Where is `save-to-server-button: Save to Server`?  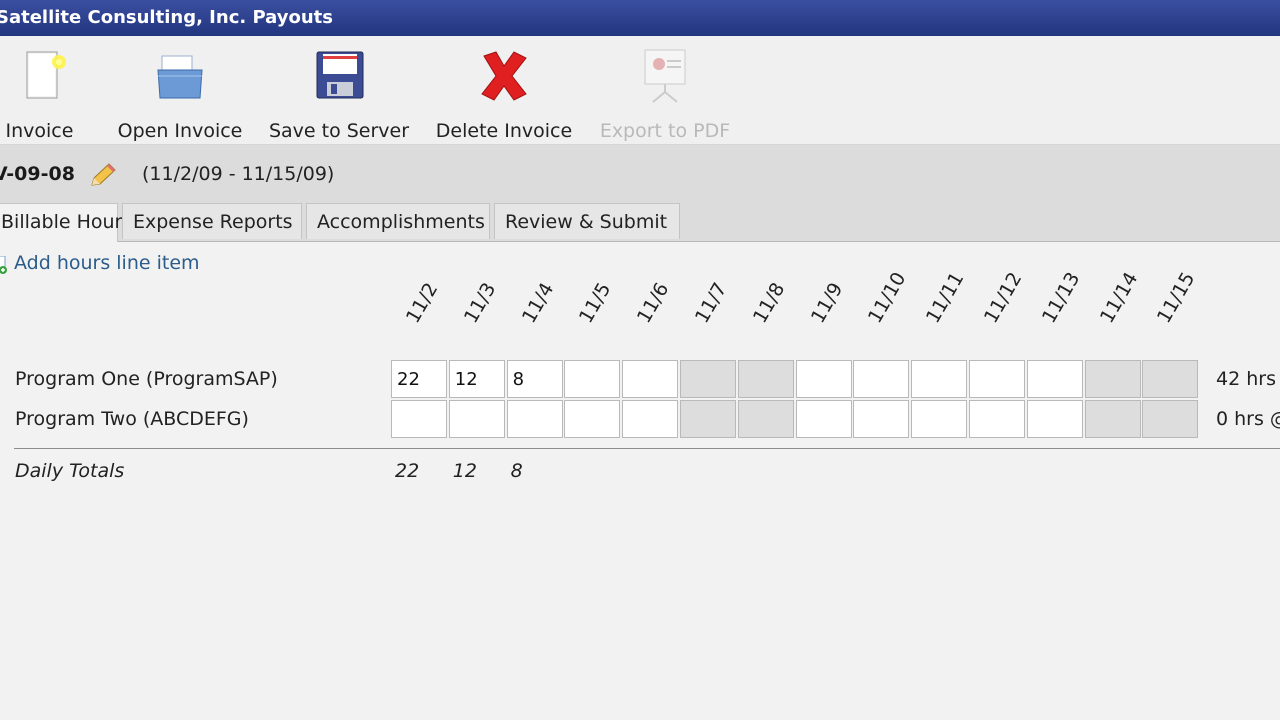 save-to-server-button: Save to Server is located at coordinates (339, 94).